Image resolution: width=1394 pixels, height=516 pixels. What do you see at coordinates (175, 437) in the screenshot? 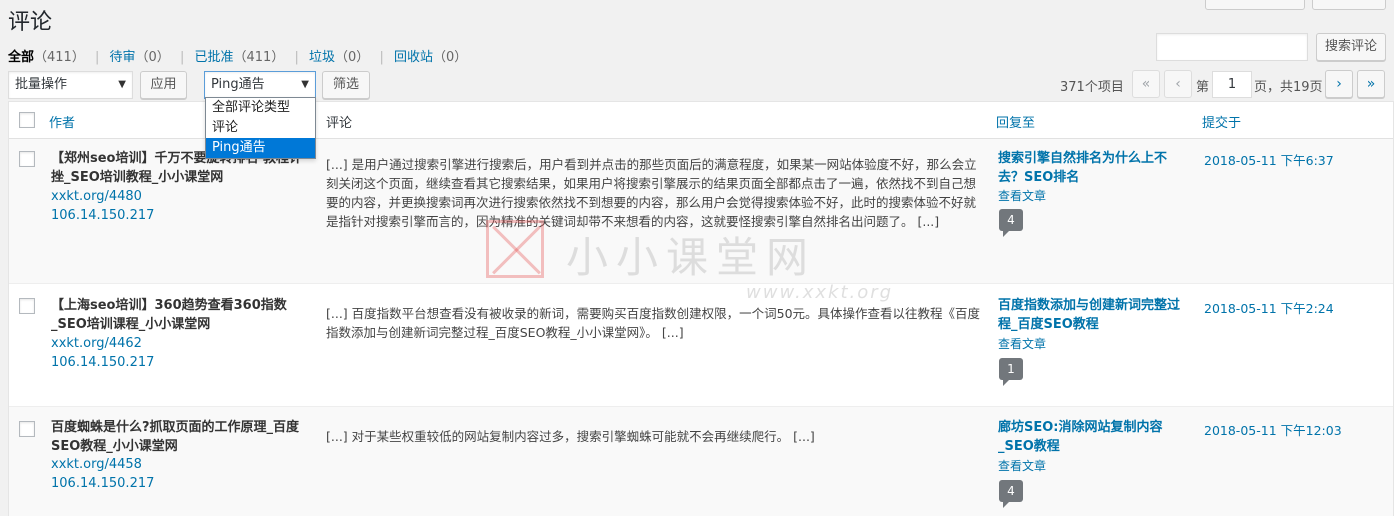
I see `comment-author: 百度蜘蛛是什么?抓取页面的工作原理_百度SEO教程_小小课堂网` at bounding box center [175, 437].